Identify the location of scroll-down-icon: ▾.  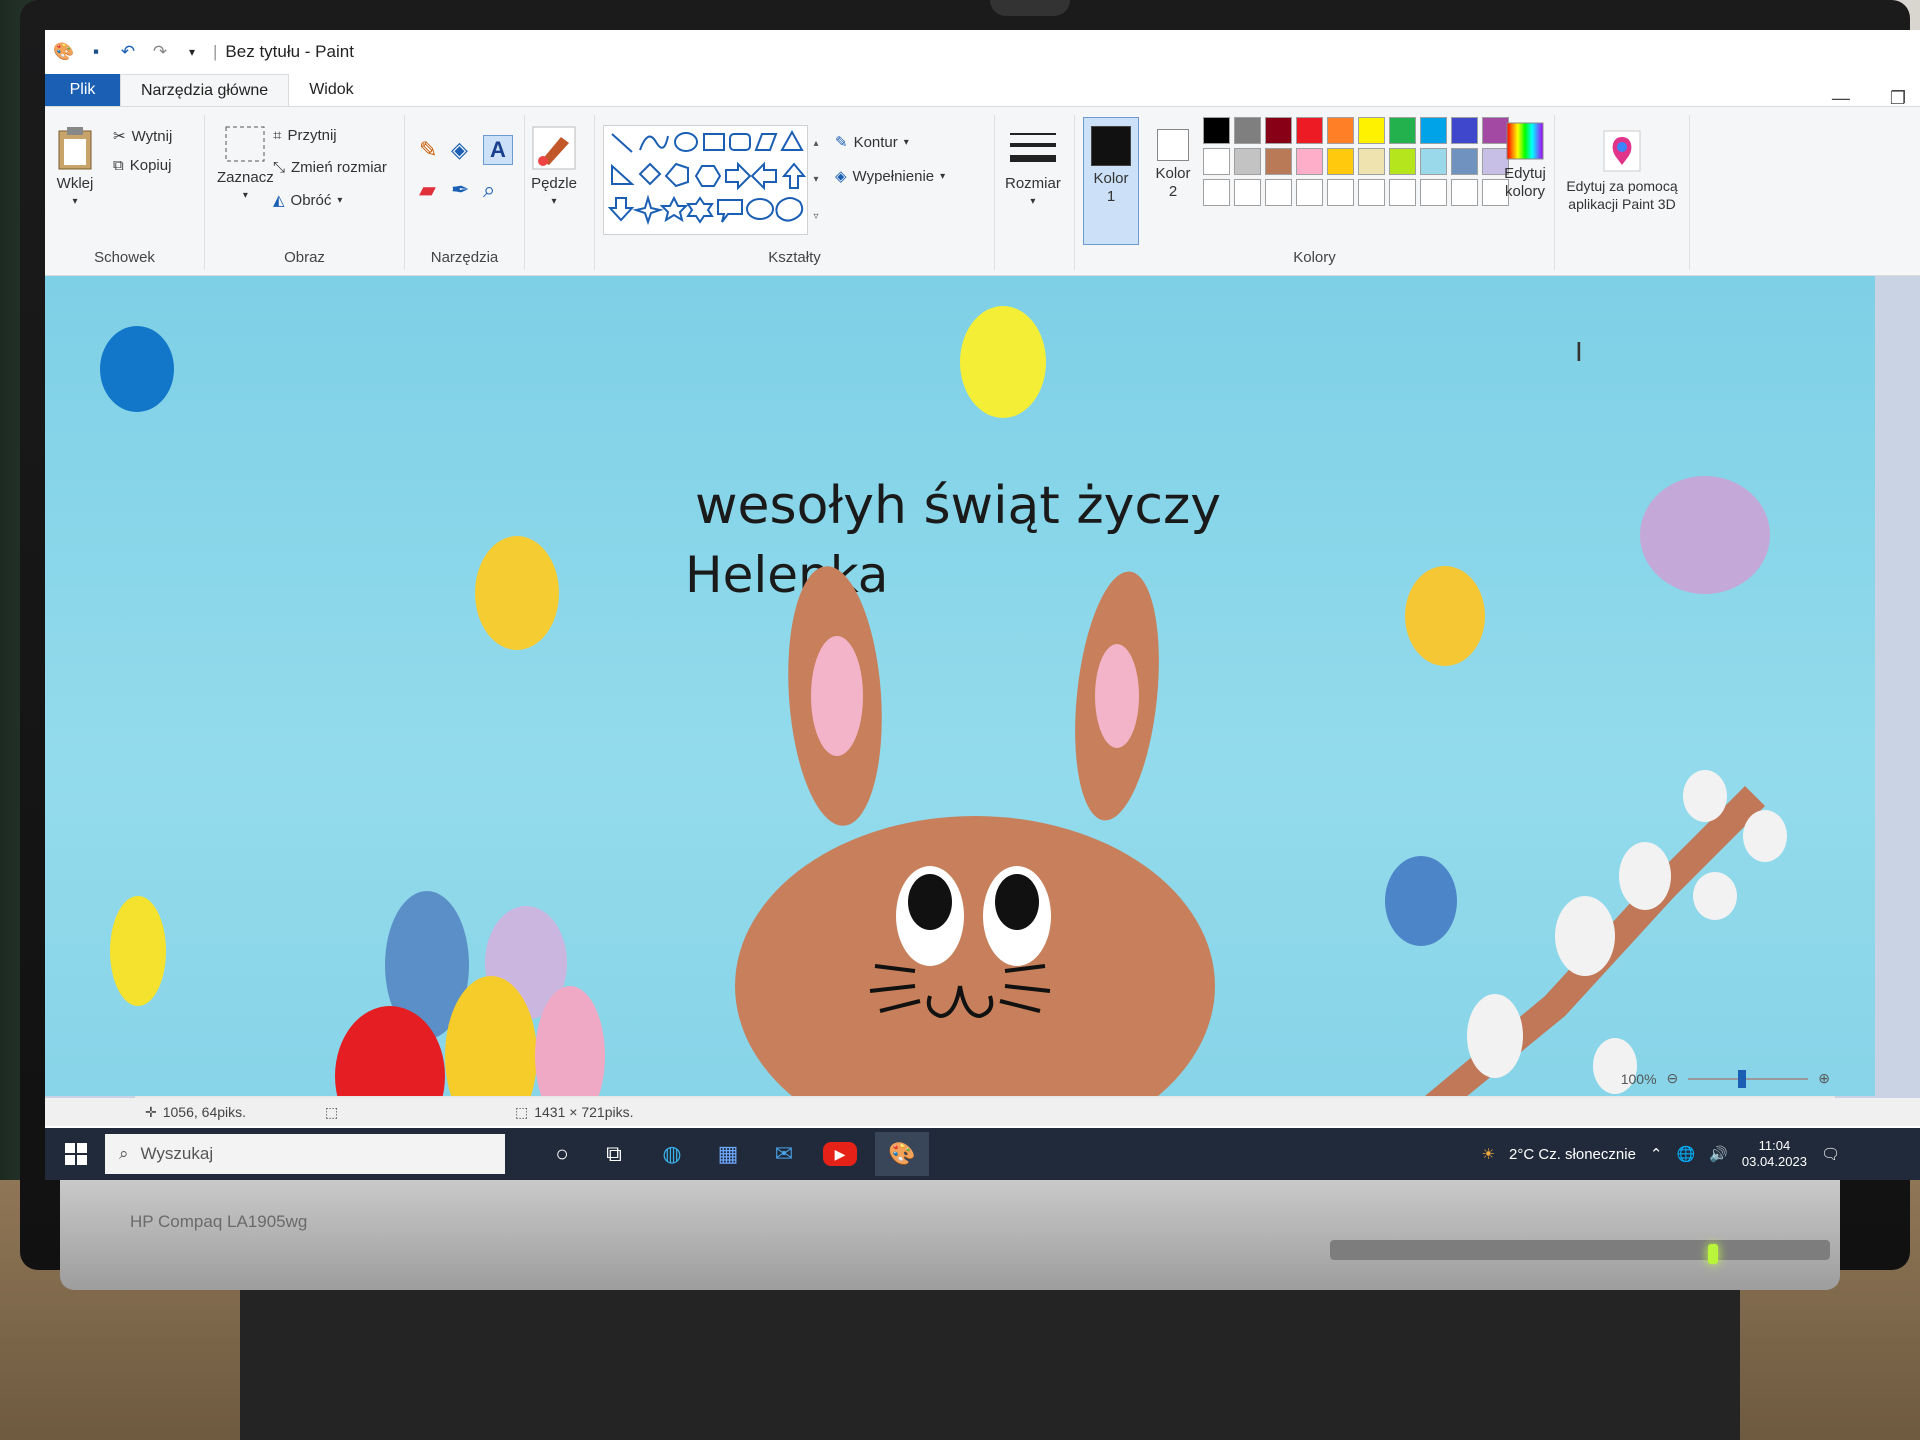
(815, 179).